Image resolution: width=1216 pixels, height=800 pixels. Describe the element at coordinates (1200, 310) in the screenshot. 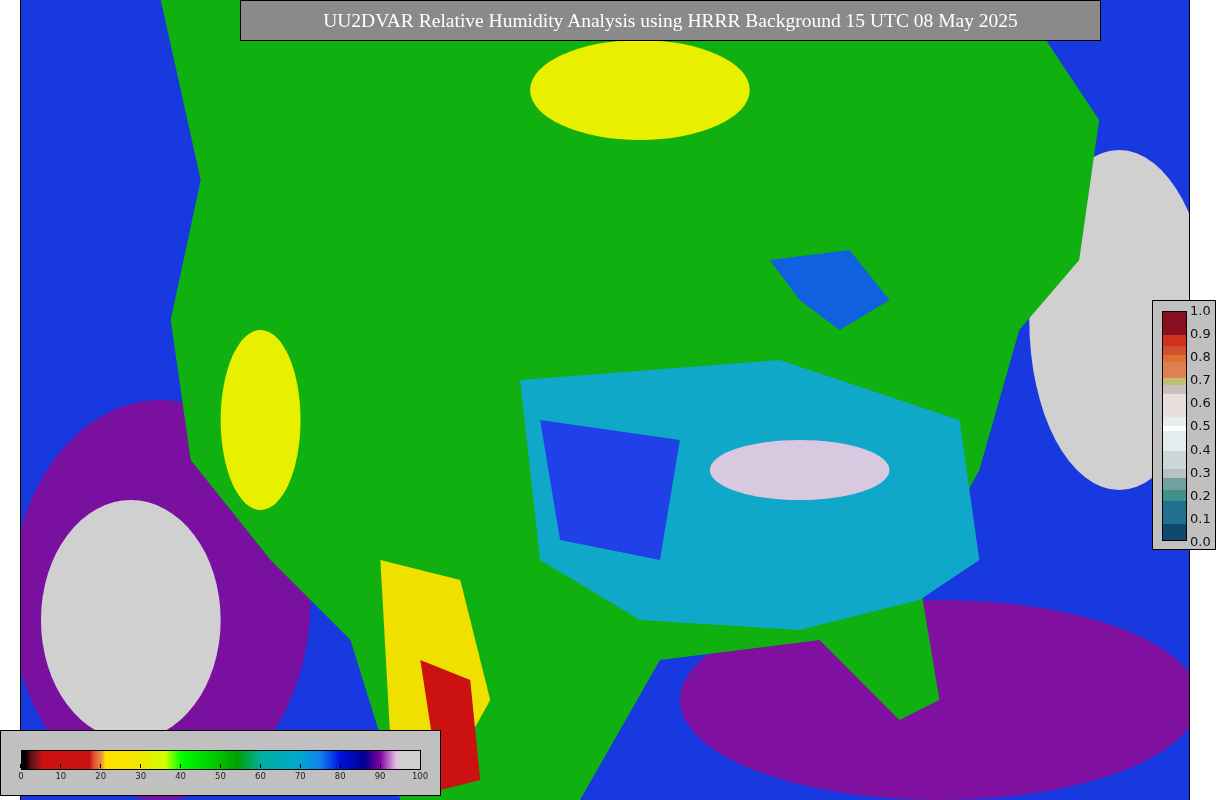

I see `tick-label: 1.0` at that location.